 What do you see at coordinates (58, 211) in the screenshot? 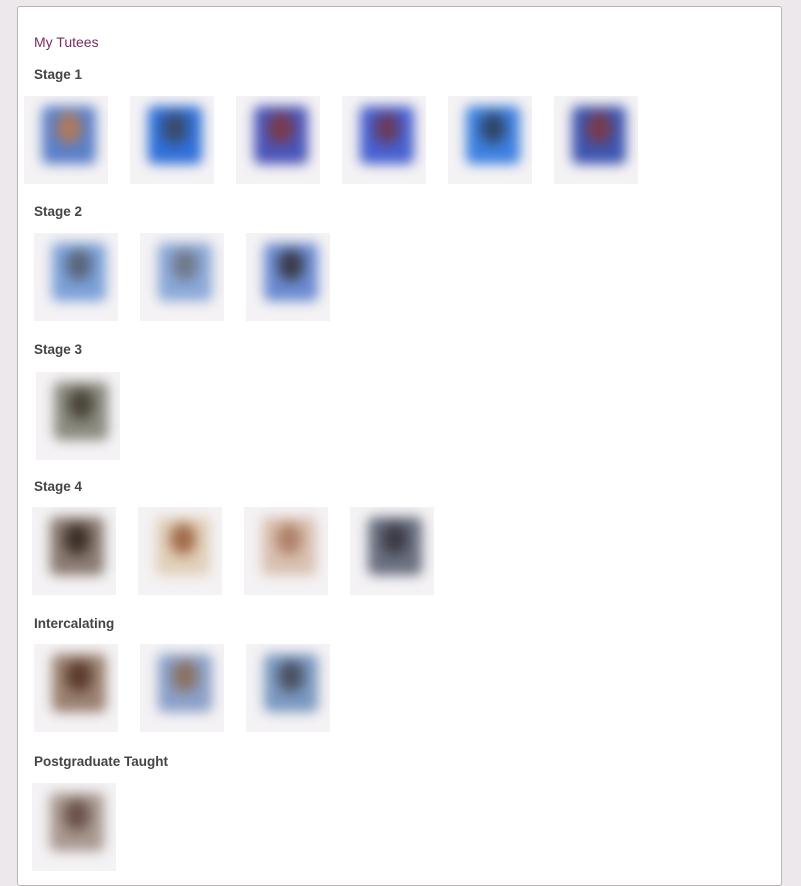
I see `section-heading: Stage 2` at bounding box center [58, 211].